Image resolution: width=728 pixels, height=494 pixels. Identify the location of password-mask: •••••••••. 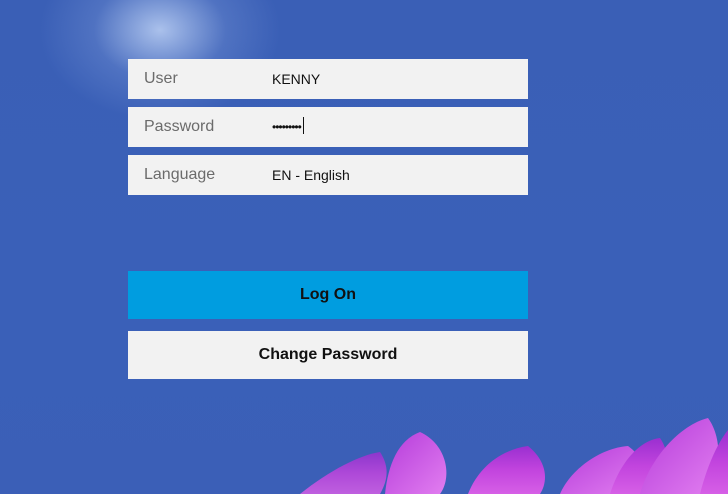
(287, 127).